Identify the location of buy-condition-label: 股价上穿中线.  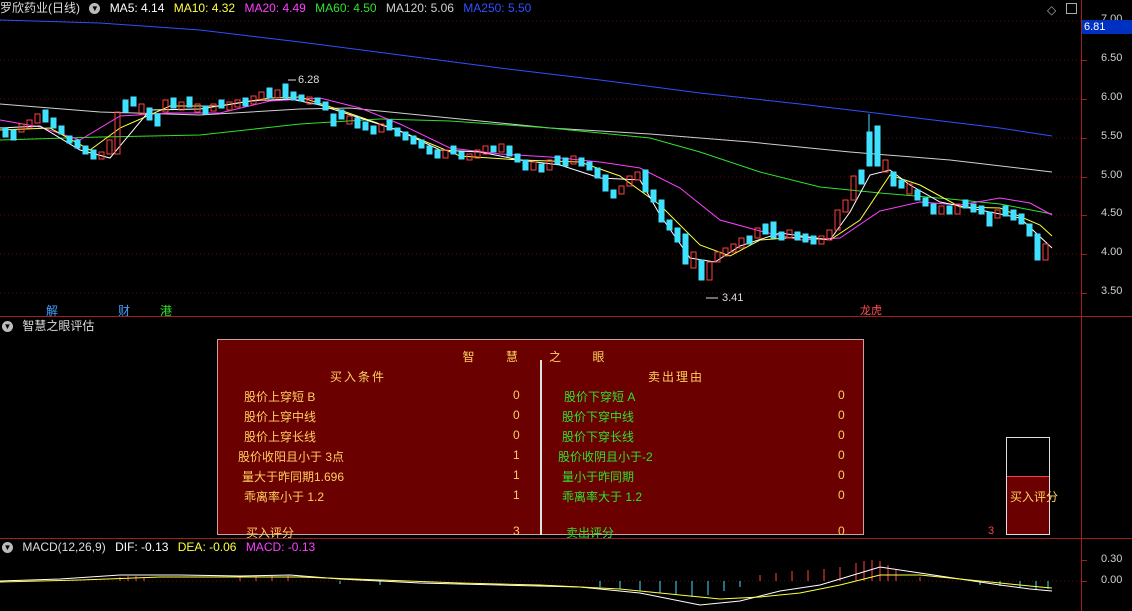
(280, 417).